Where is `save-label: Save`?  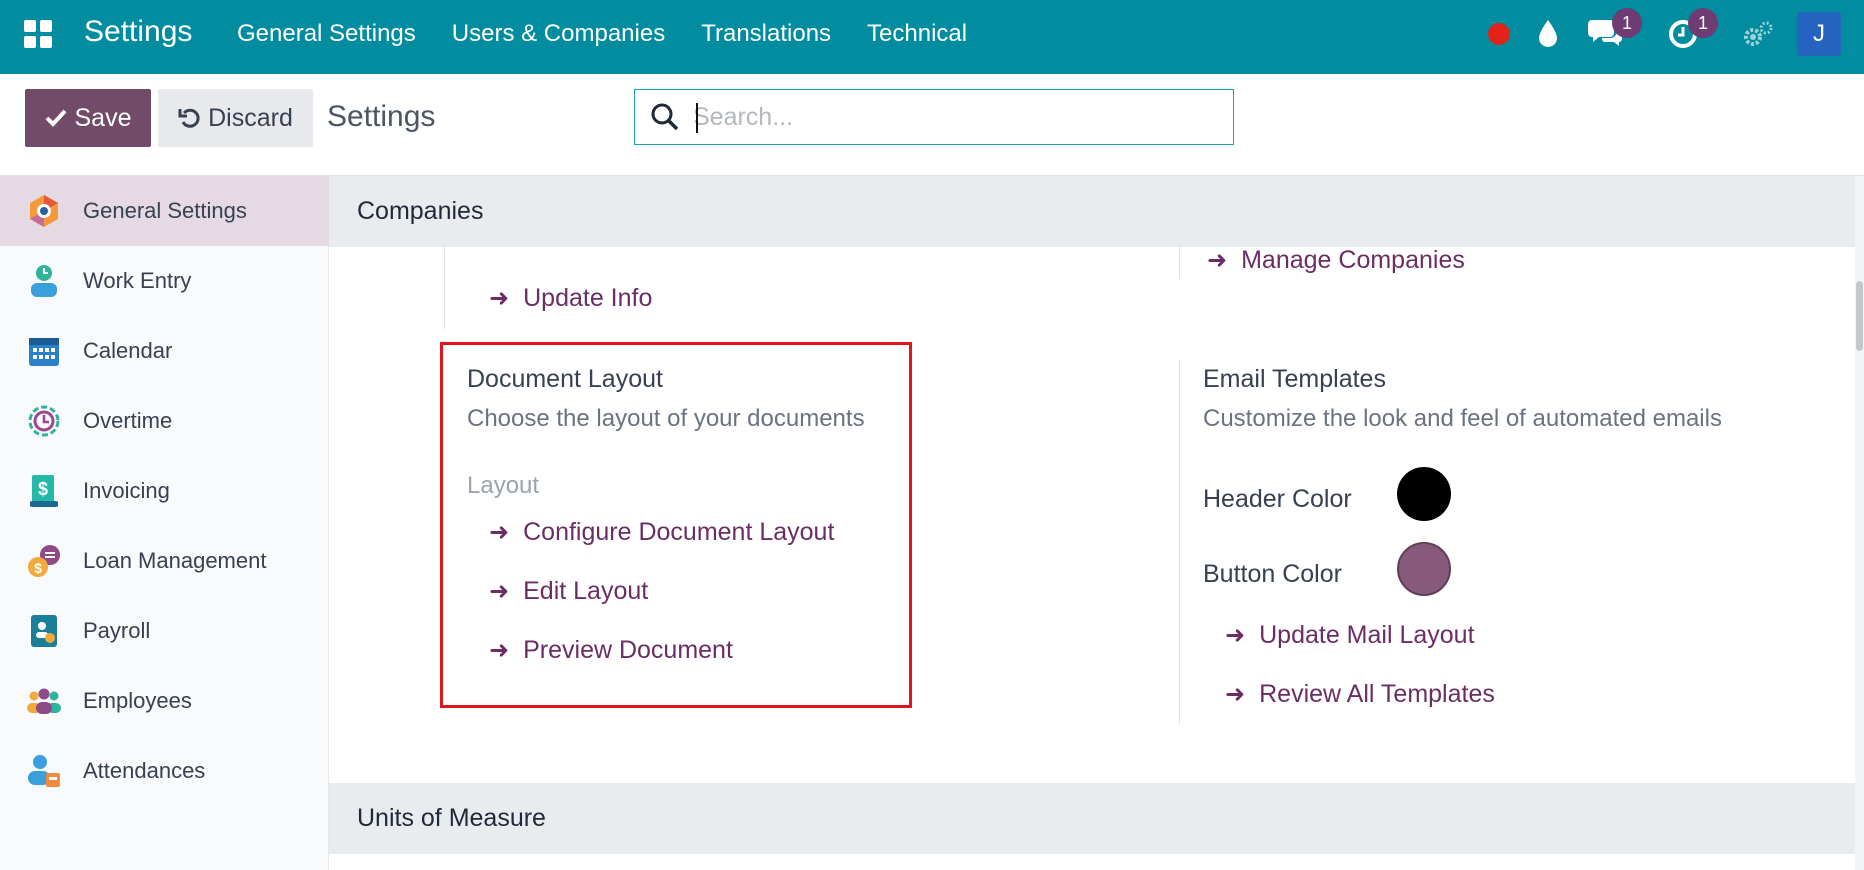 save-label: Save is located at coordinates (103, 117).